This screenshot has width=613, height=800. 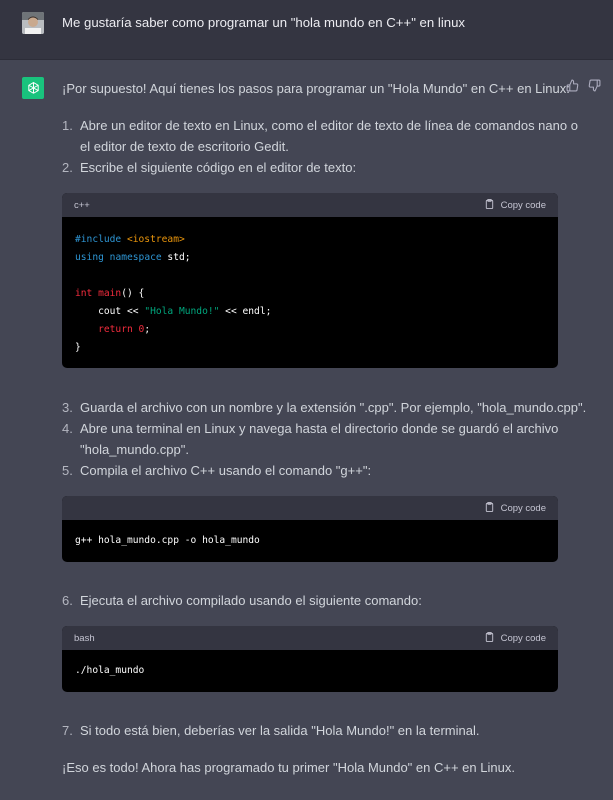 I want to click on code-token: "Hola Mundo!", so click(x=182, y=311).